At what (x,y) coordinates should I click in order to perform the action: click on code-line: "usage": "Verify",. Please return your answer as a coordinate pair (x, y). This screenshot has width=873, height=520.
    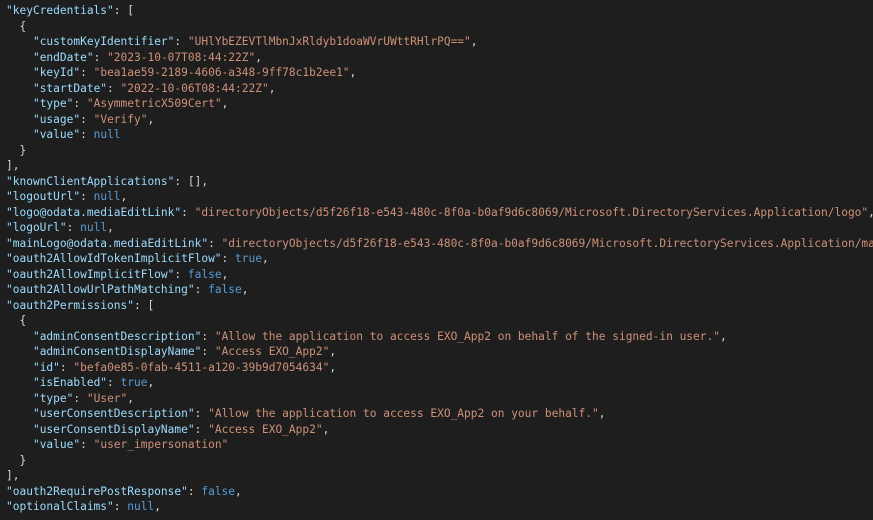
    Looking at the image, I should click on (439, 120).